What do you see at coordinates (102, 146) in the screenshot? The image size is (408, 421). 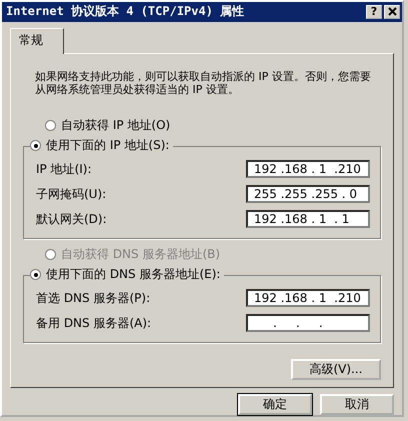 I see `radio-button: 使用下面的 IP 地址(S):` at bounding box center [102, 146].